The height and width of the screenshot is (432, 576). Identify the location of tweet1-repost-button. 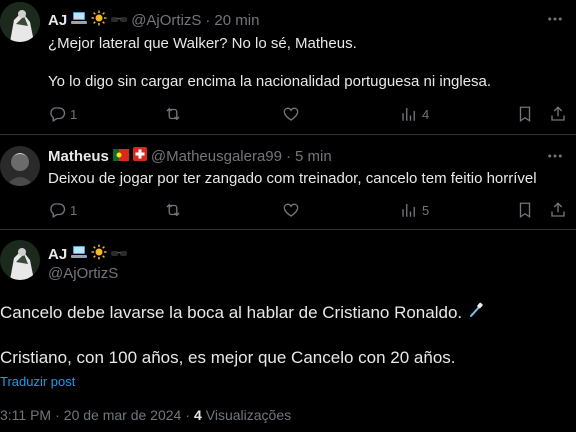
(173, 114).